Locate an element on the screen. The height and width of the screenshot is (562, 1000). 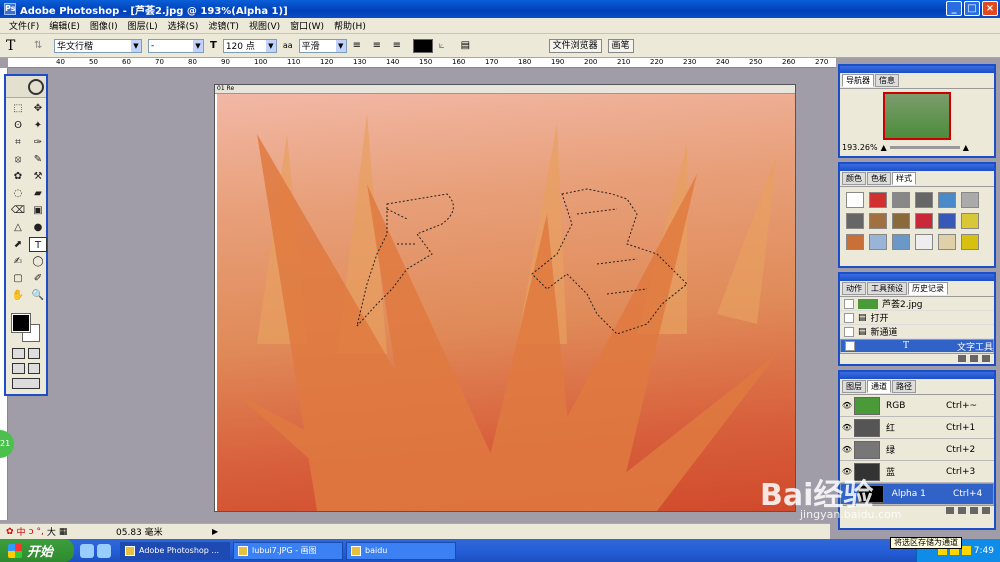
tab-layers: 图层 is located at coordinates (854, 386).